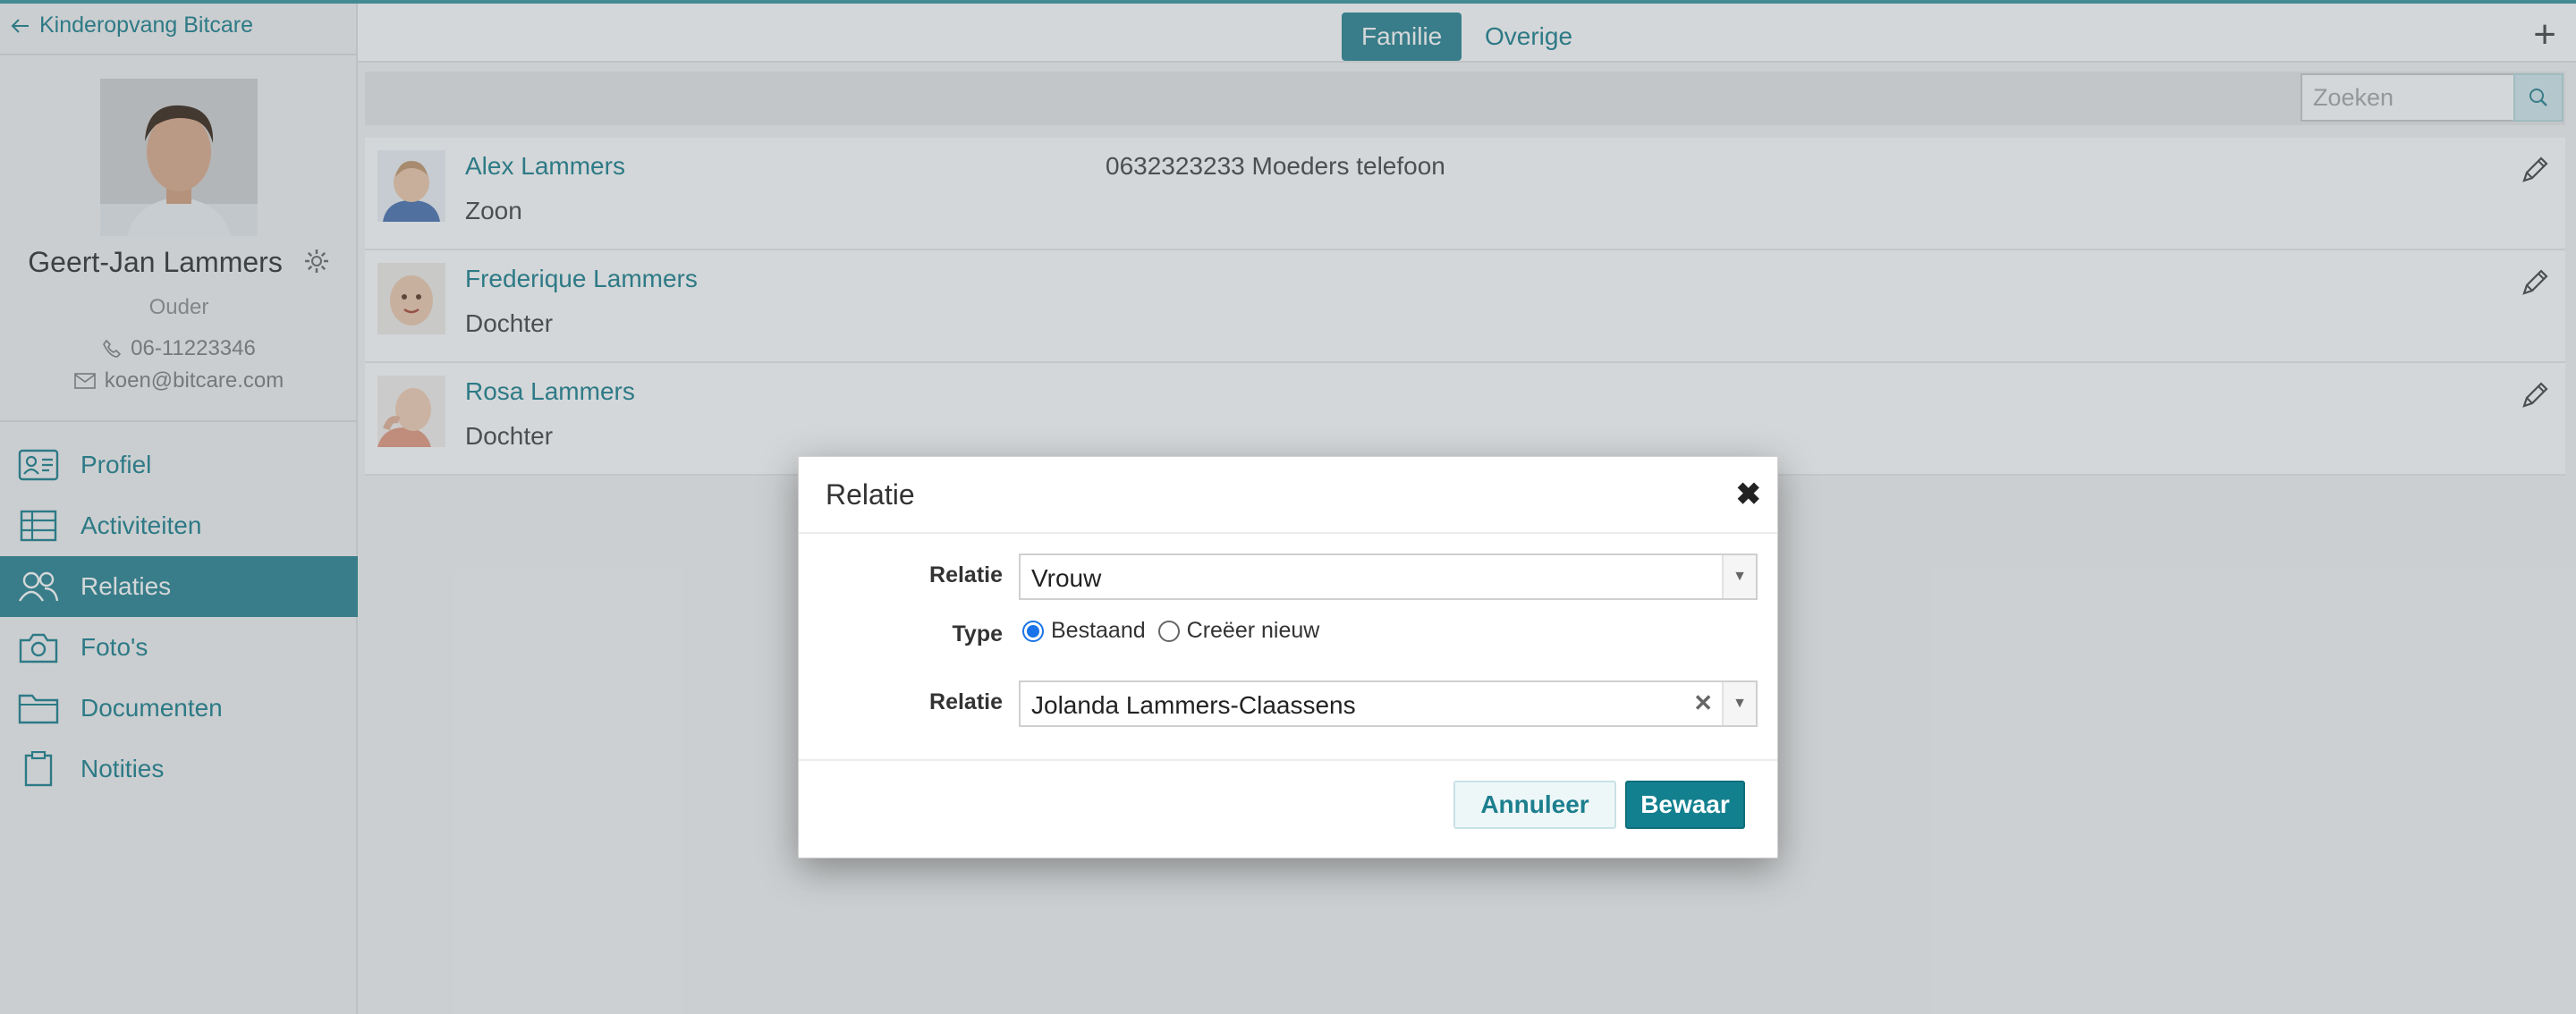 The height and width of the screenshot is (1014, 2576). What do you see at coordinates (1685, 805) in the screenshot?
I see `save-button: Bewaar` at bounding box center [1685, 805].